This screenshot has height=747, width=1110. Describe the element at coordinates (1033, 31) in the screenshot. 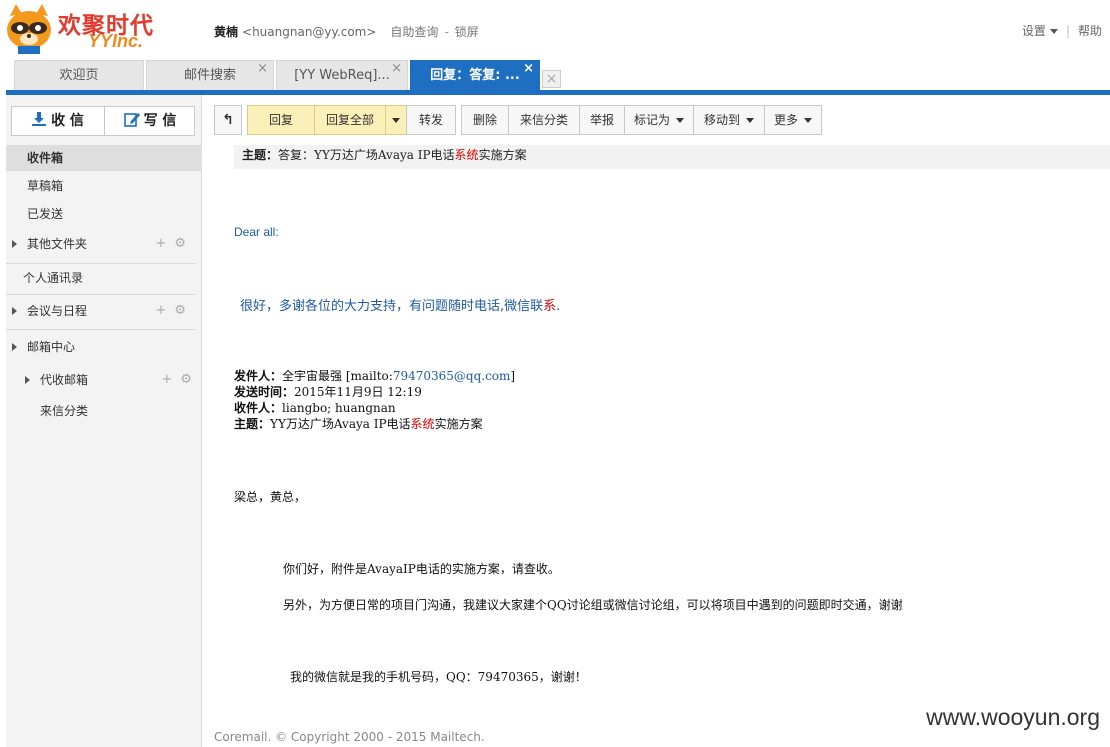

I see `settings-label: 设置` at that location.